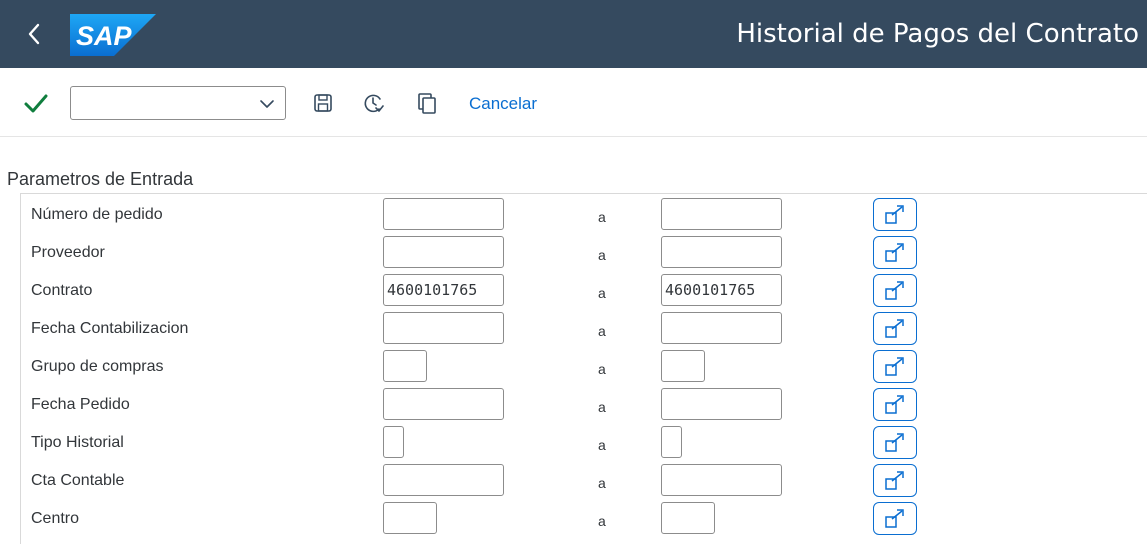  I want to click on row-tipo-historial: Tipo Historial a, so click(573, 442).